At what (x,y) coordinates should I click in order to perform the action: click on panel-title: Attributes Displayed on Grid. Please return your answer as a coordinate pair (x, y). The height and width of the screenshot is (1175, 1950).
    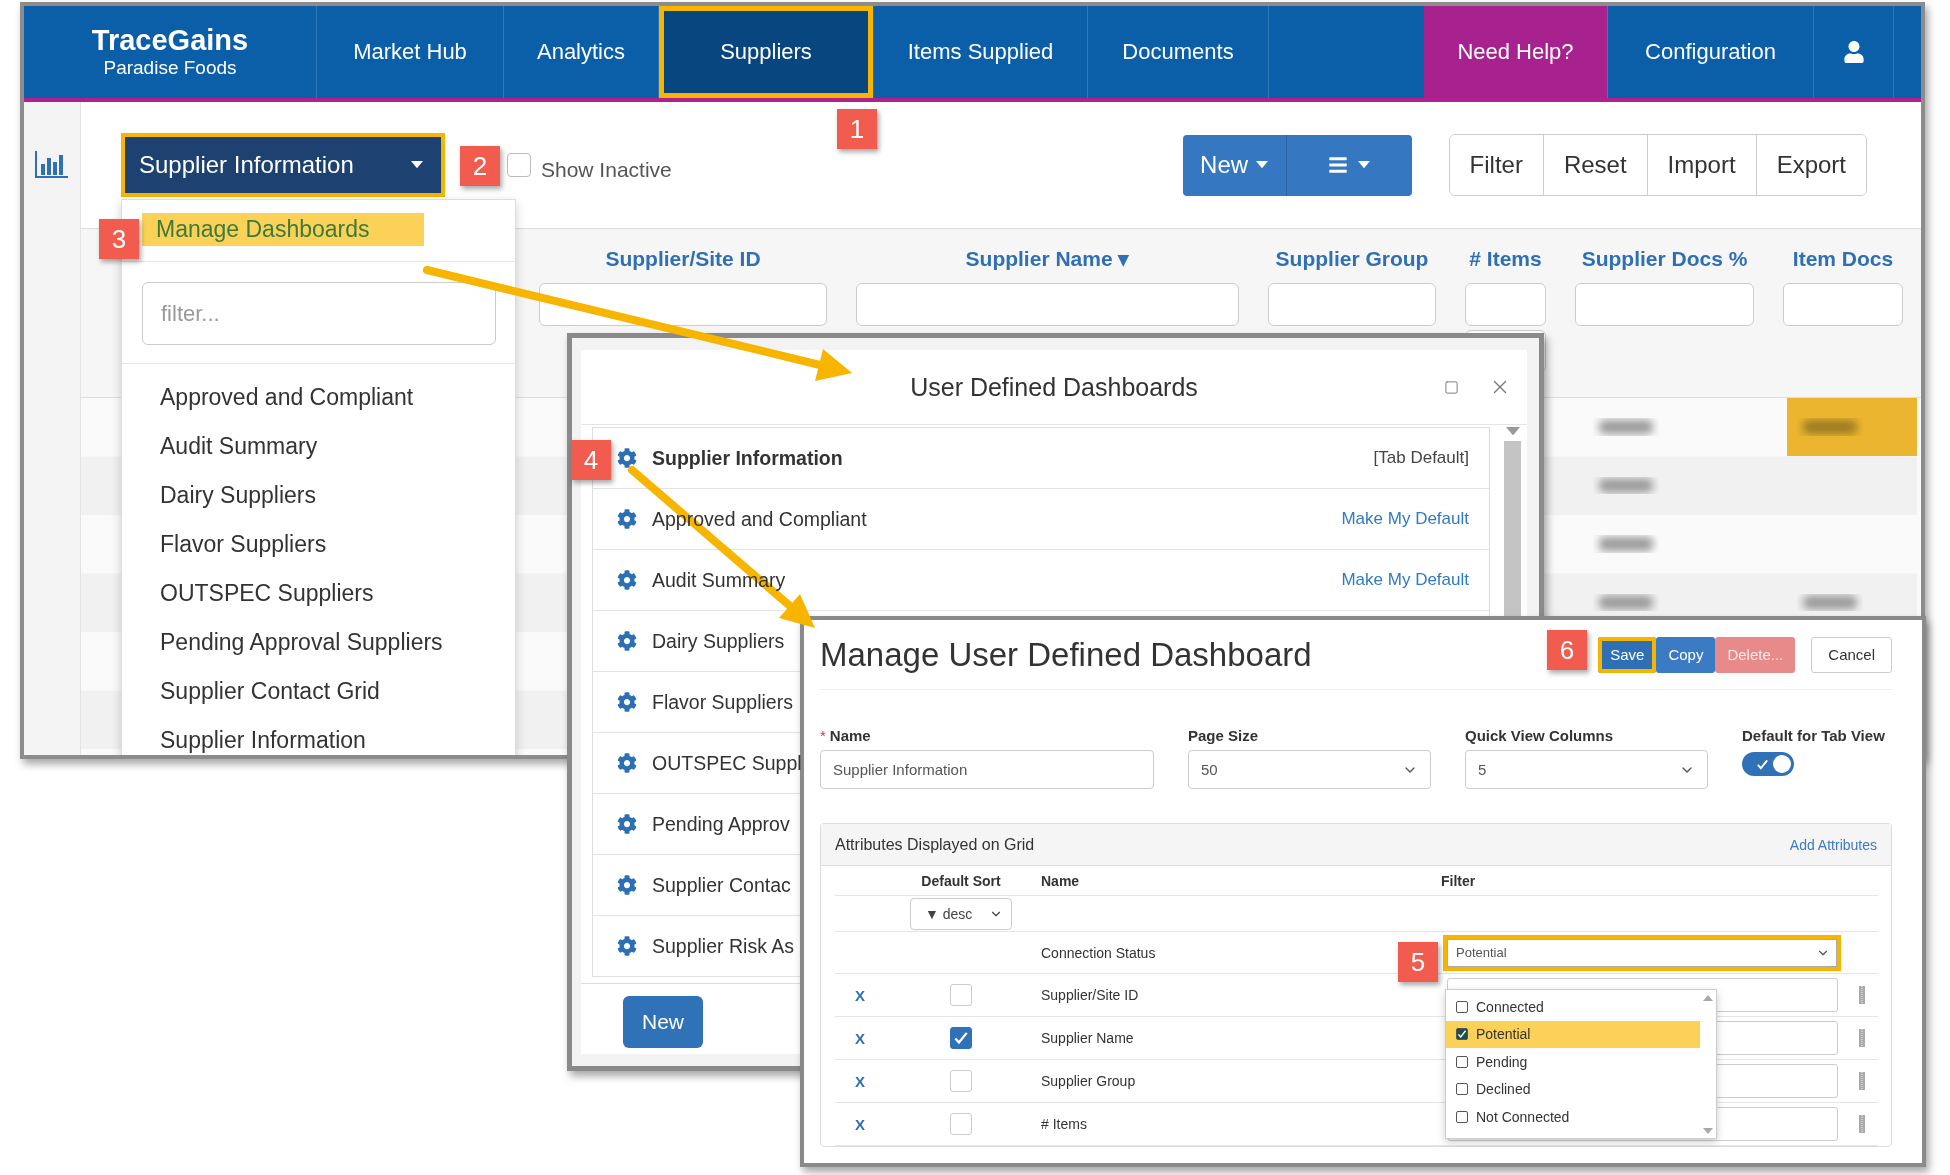
    Looking at the image, I should click on (935, 844).